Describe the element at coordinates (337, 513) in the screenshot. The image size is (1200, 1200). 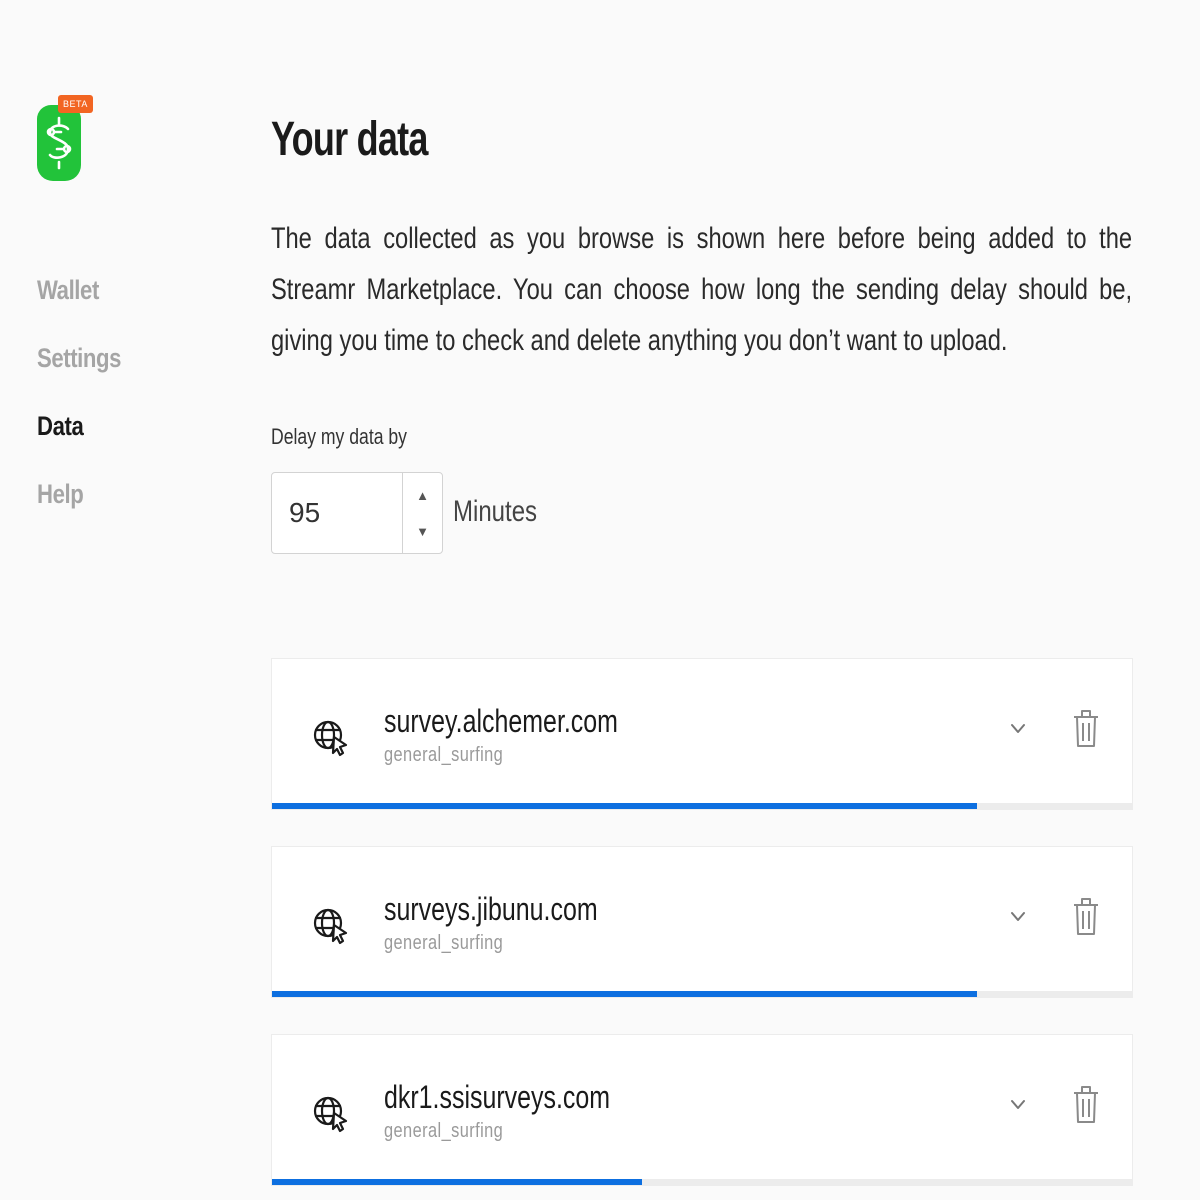
I see `delay-input` at that location.